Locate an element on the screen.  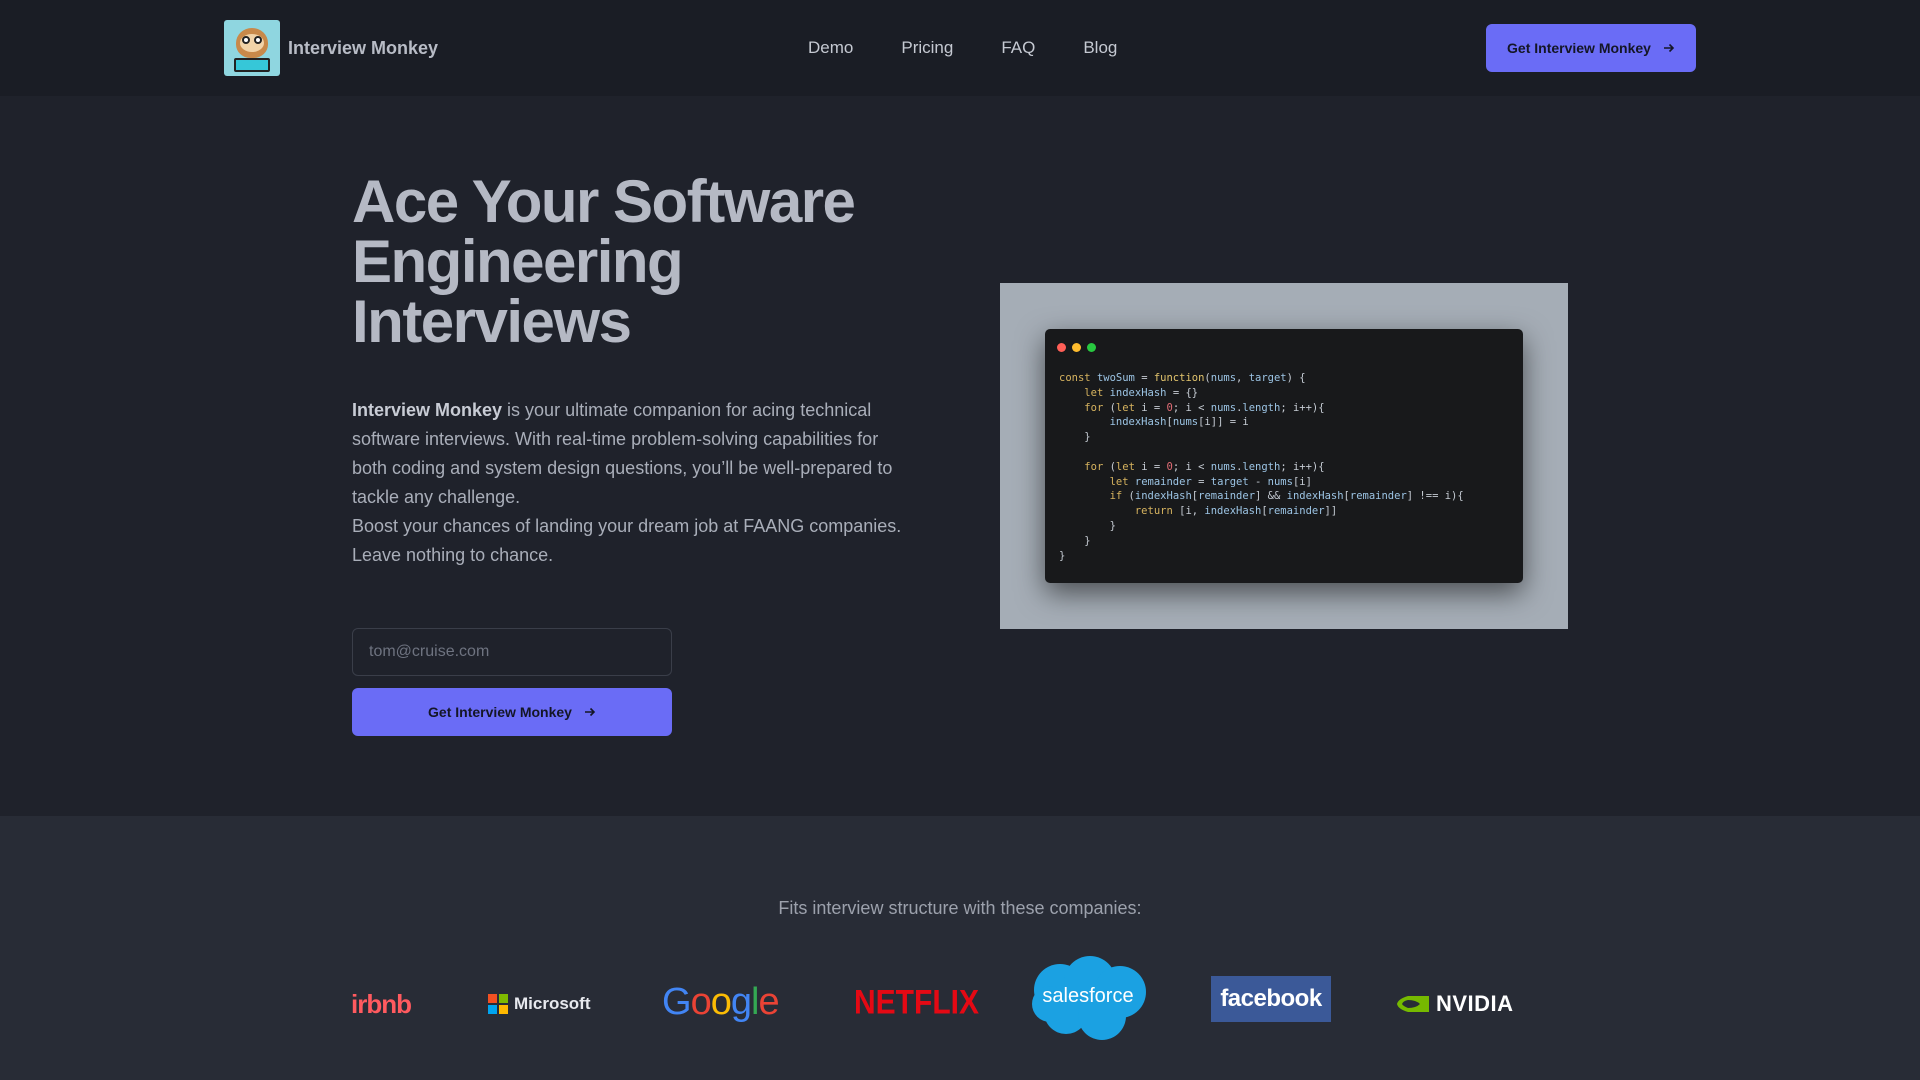
salesforce-logo: salesforce is located at coordinates (1088, 998).